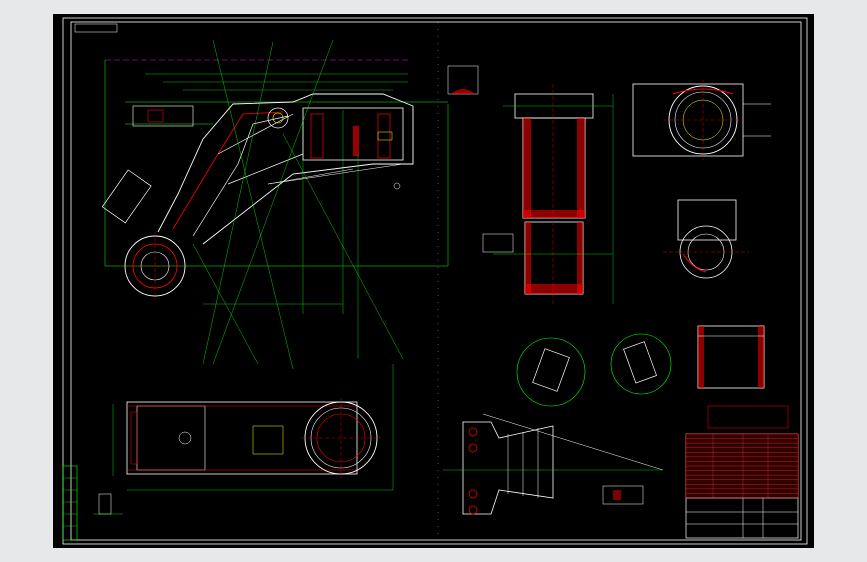 This screenshot has height=562, width=867. Describe the element at coordinates (530, 184) in the screenshot. I see `view-section-a-a` at that location.